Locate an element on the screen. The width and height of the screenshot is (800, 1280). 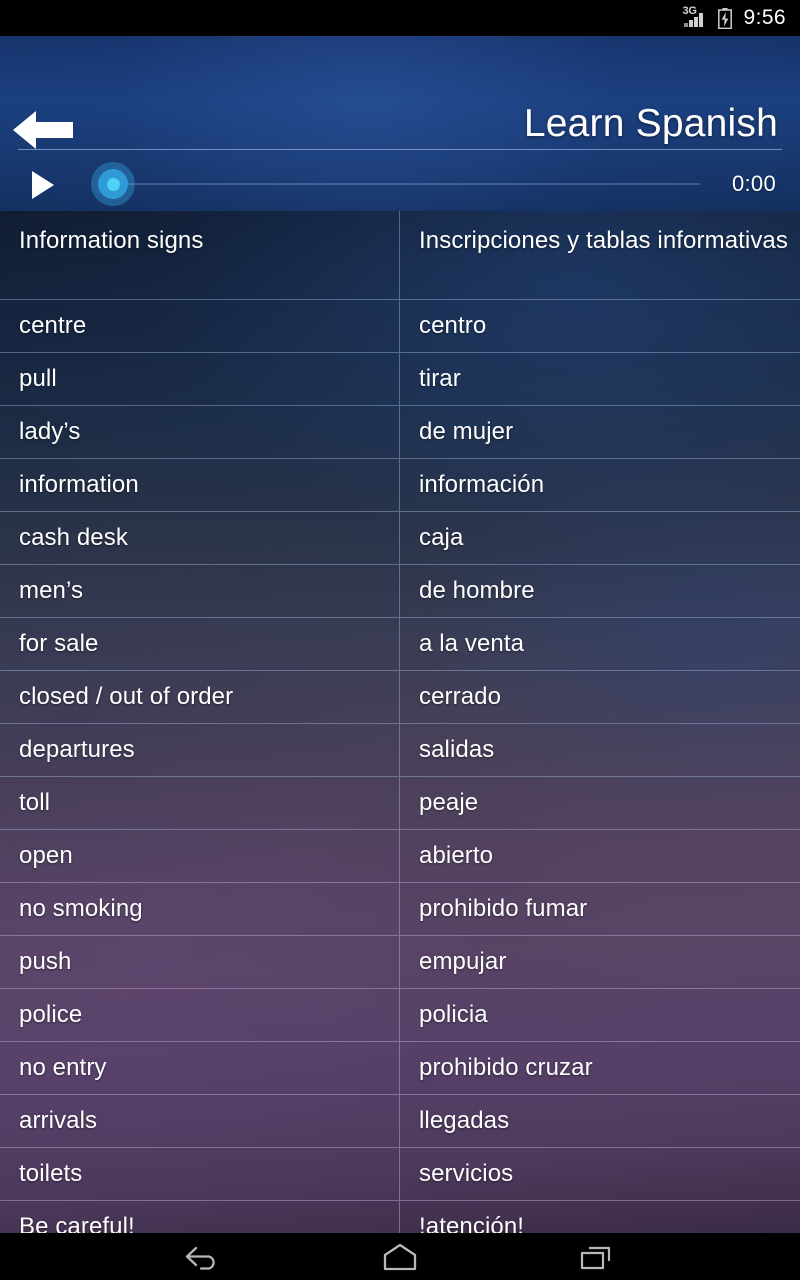
seek-thumb is located at coordinates (113, 184).